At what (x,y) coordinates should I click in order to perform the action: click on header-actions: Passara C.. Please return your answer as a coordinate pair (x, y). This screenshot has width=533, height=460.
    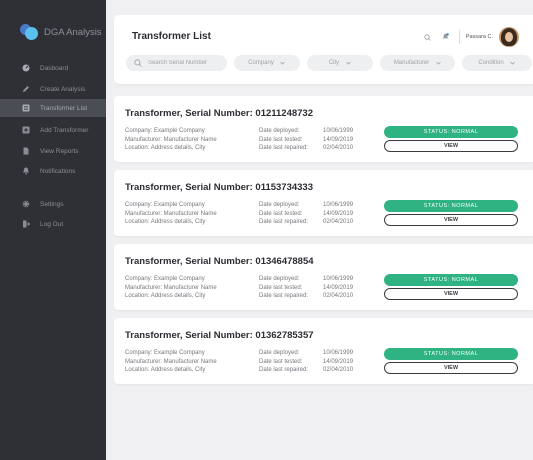
    Looking at the image, I should click on (471, 37).